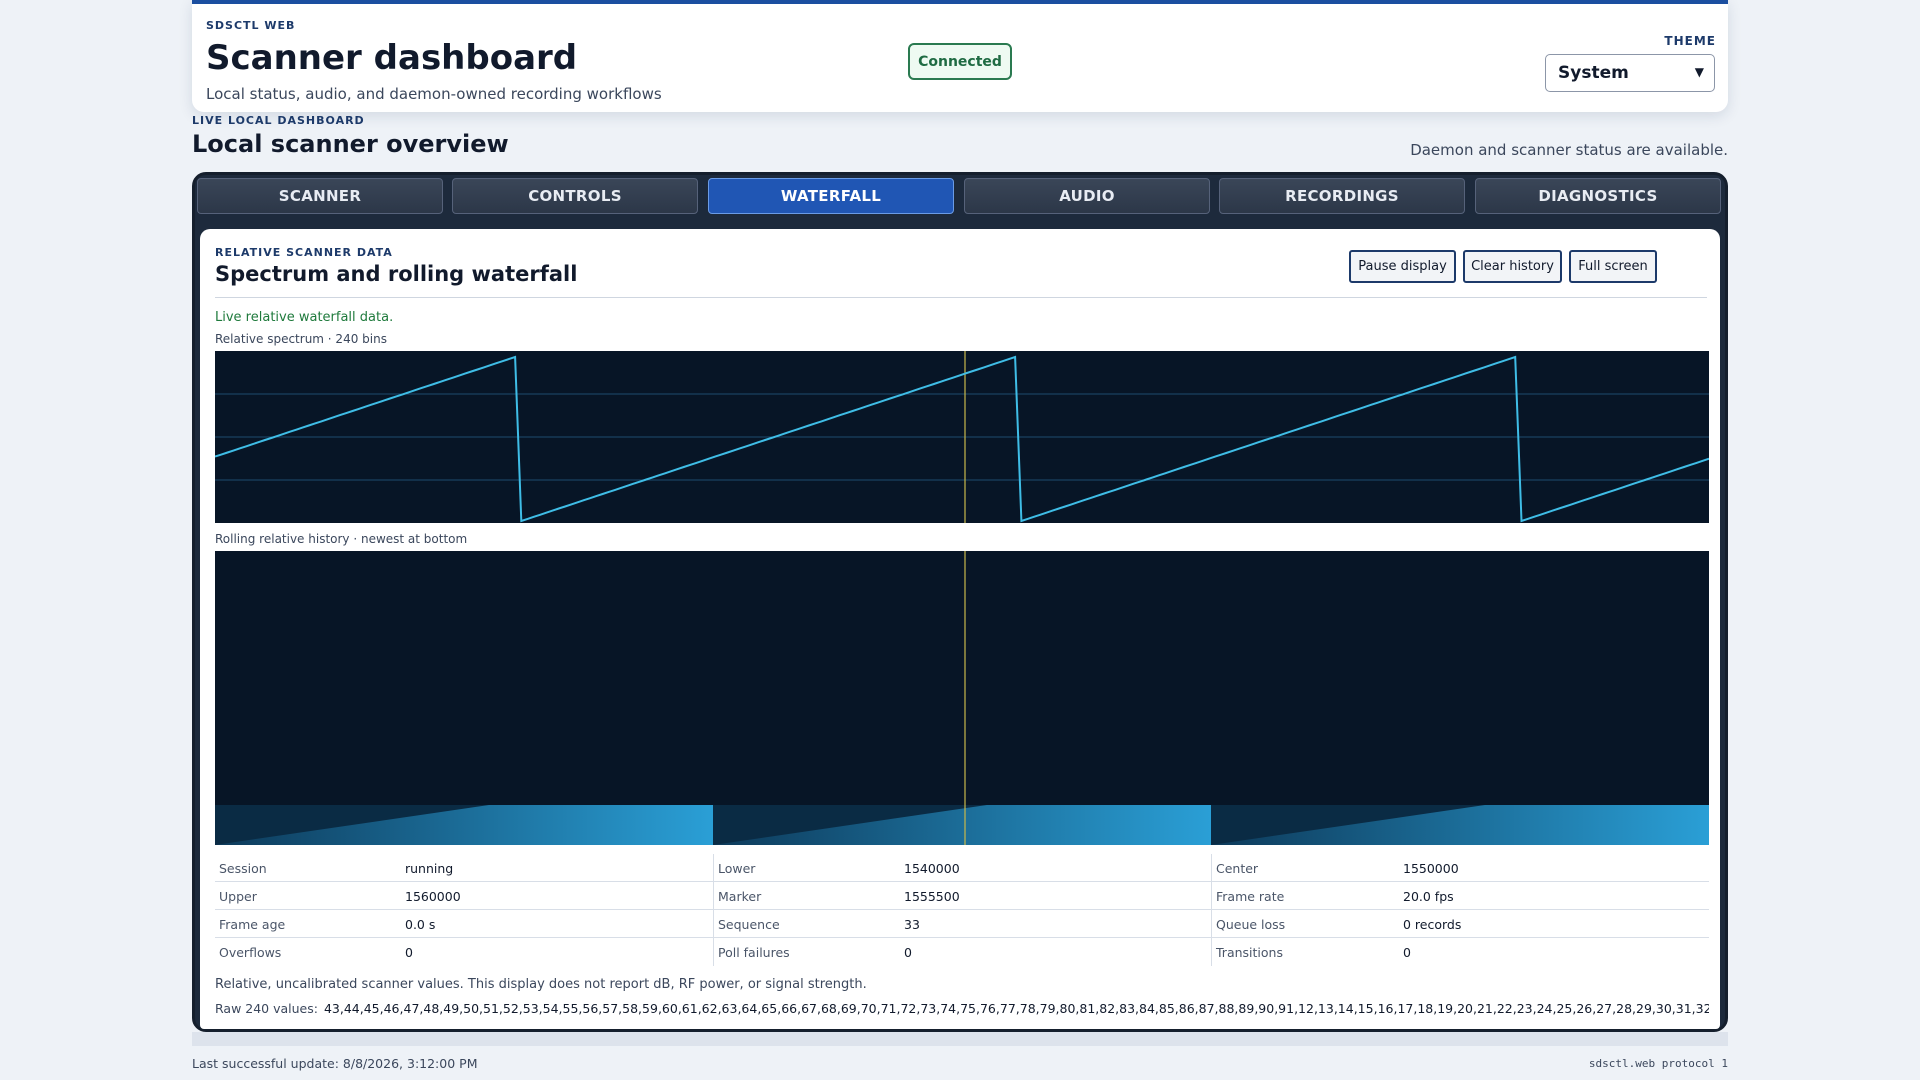  What do you see at coordinates (250, 952) in the screenshot?
I see `stat-label: Overflows` at bounding box center [250, 952].